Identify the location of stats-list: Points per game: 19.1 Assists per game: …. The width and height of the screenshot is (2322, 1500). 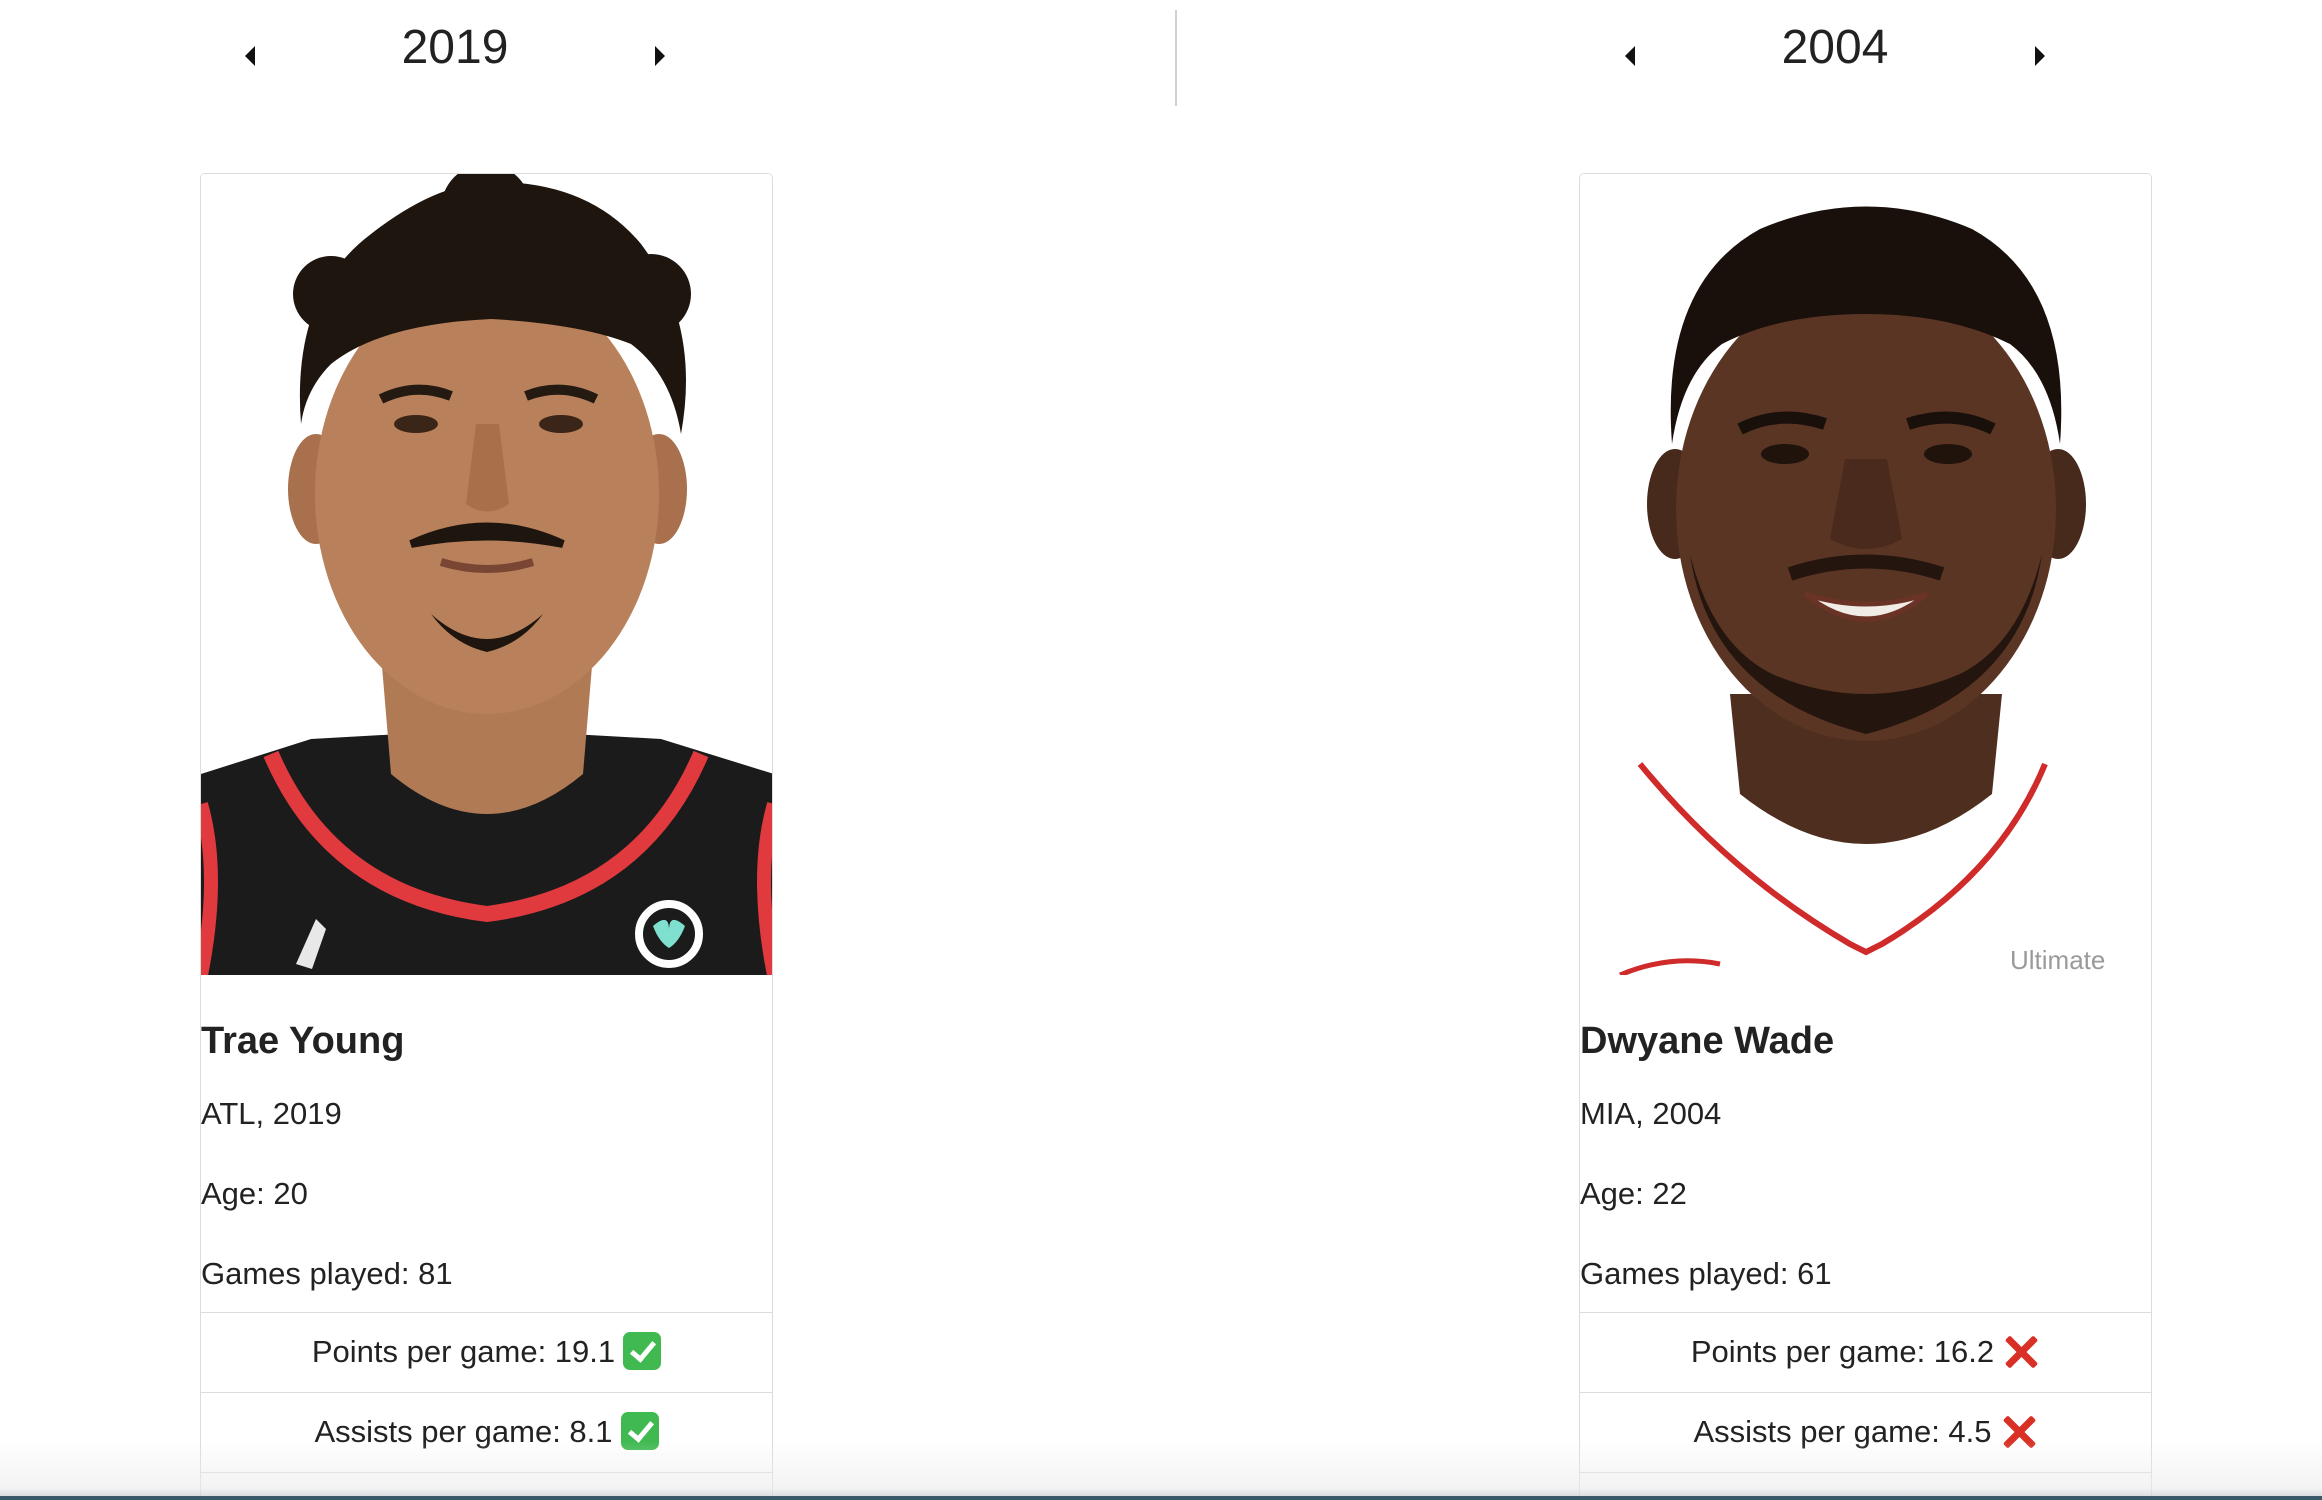
(486, 1406).